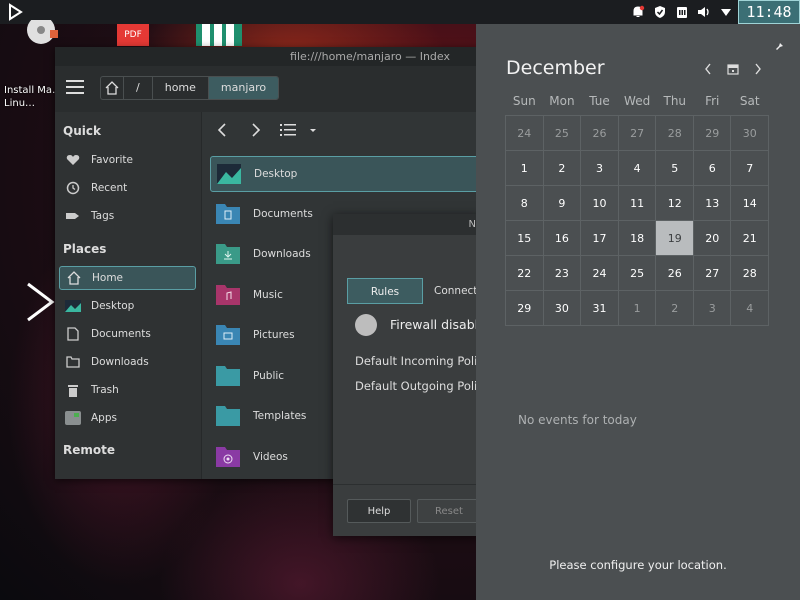 Image resolution: width=800 pixels, height=600 pixels. Describe the element at coordinates (366, 325) in the screenshot. I see `firewall-toggle` at that location.